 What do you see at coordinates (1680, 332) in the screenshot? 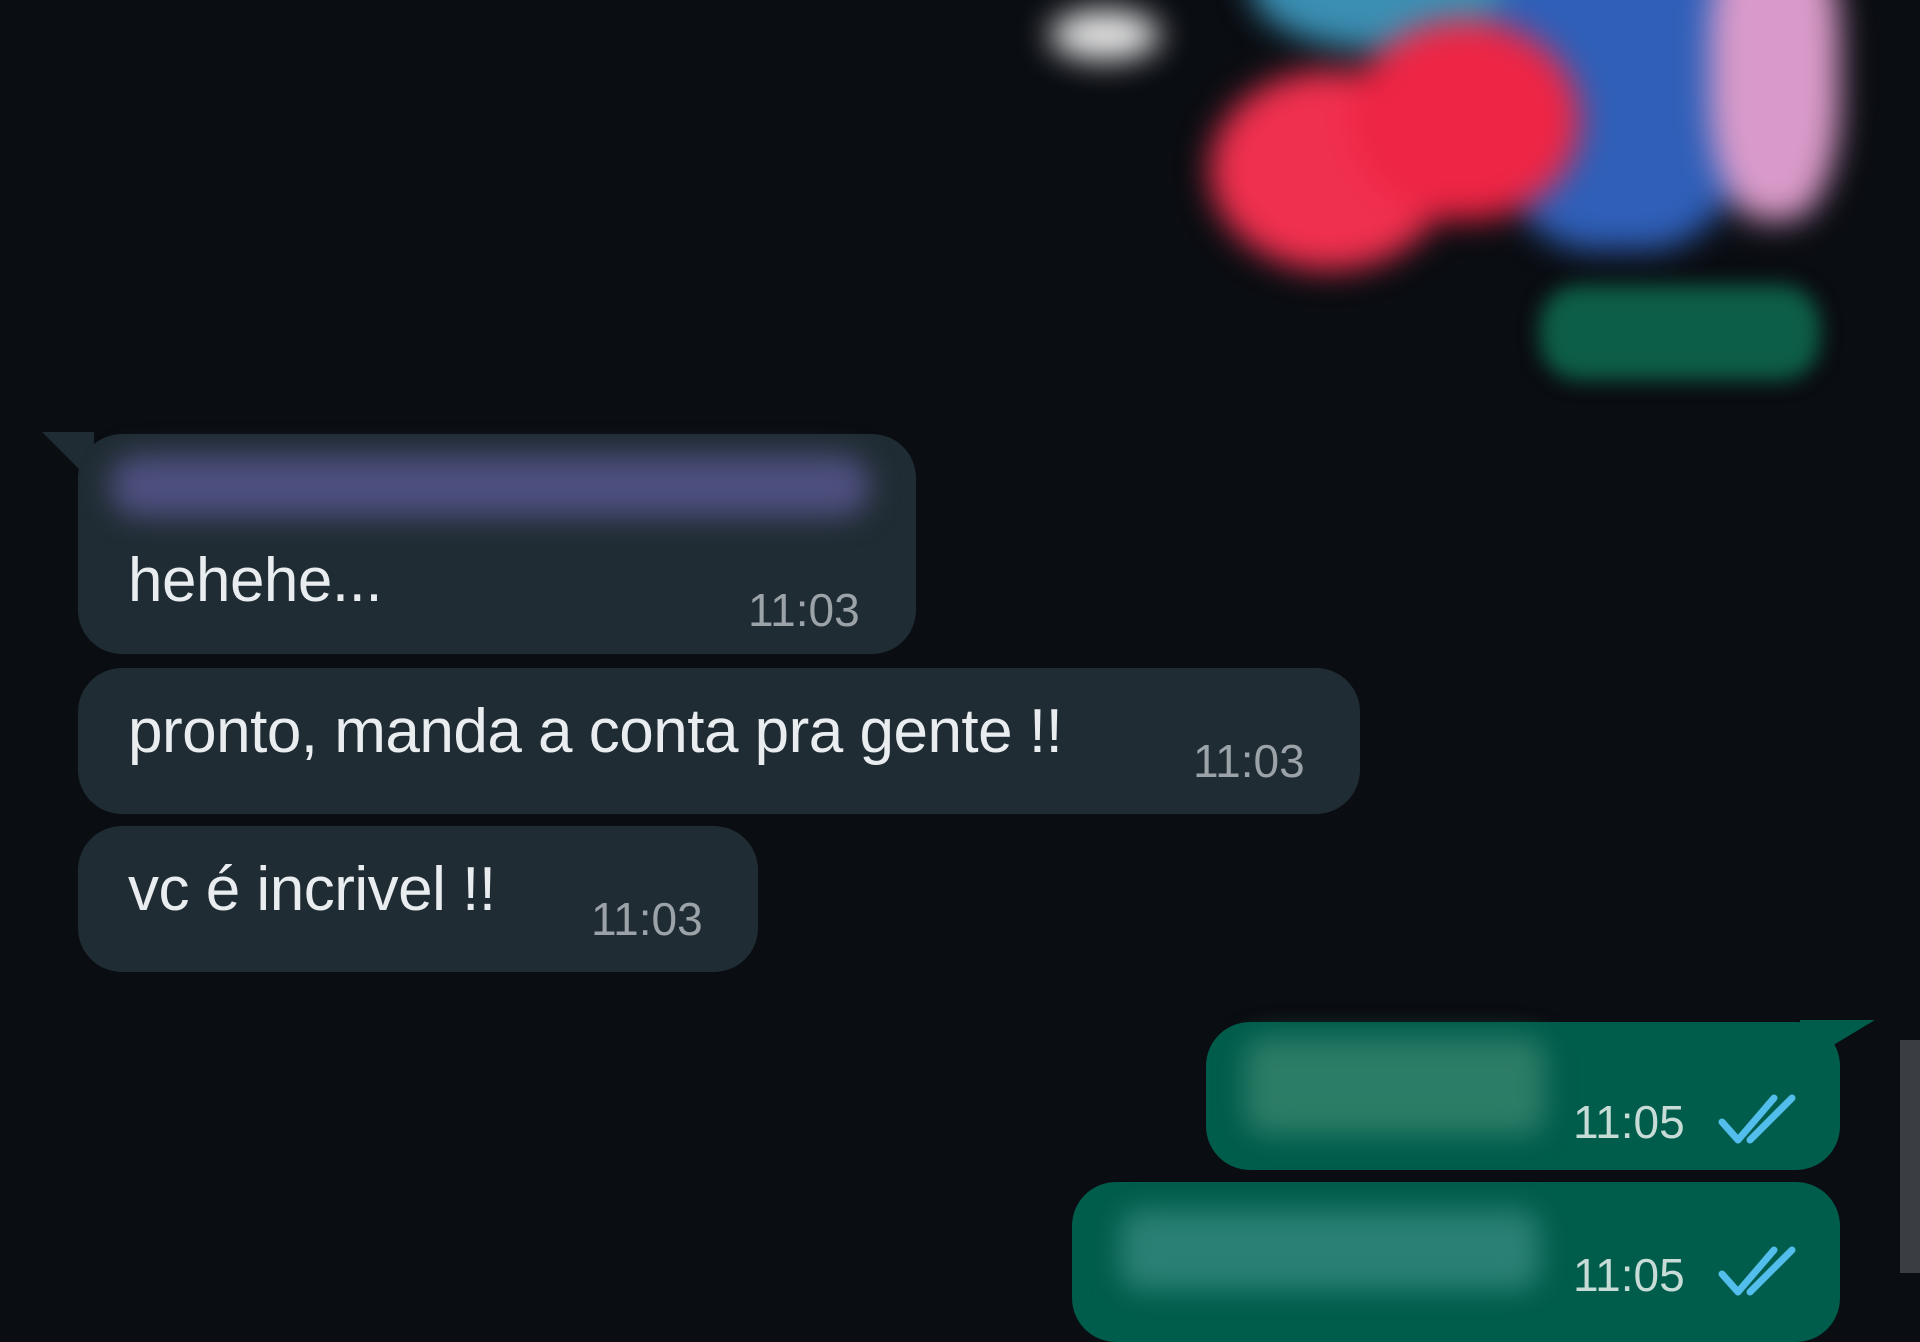
I see `sticker-timestamp-blurred` at bounding box center [1680, 332].